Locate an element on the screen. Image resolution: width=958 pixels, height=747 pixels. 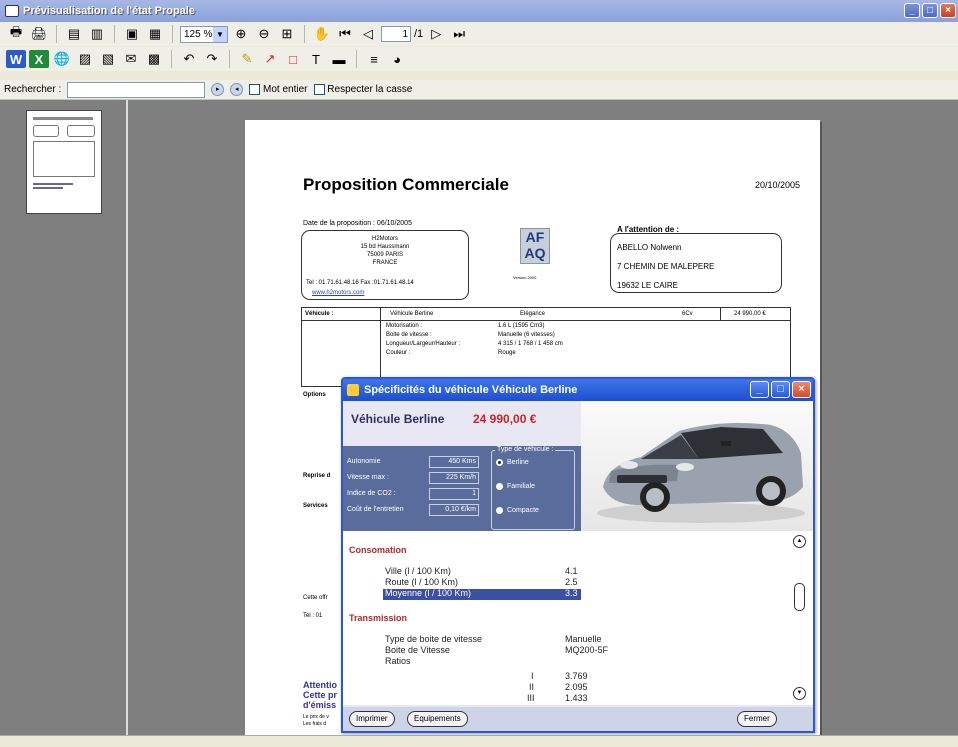
radio-familiale: Familiale is located at coordinates (515, 486).